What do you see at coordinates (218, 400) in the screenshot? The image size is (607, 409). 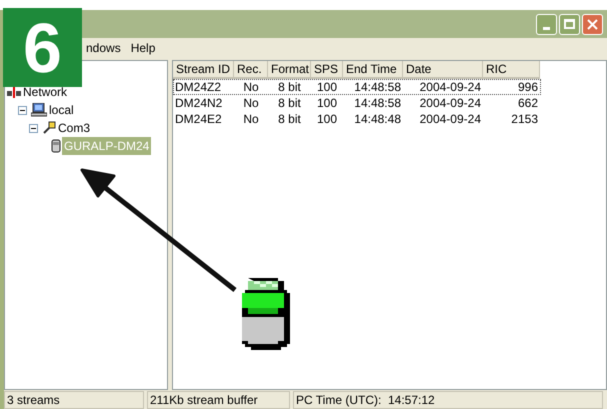 I see `status-field: 211Kb stream buffer` at bounding box center [218, 400].